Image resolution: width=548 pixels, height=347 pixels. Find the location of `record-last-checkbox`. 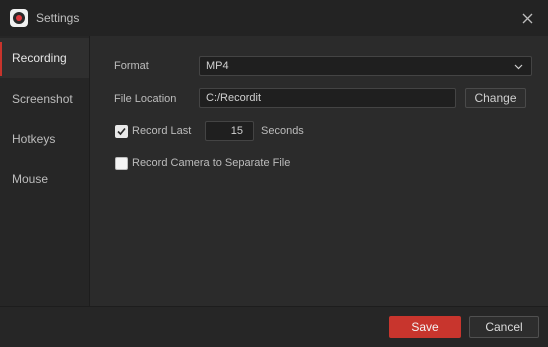

record-last-checkbox is located at coordinates (121, 131).